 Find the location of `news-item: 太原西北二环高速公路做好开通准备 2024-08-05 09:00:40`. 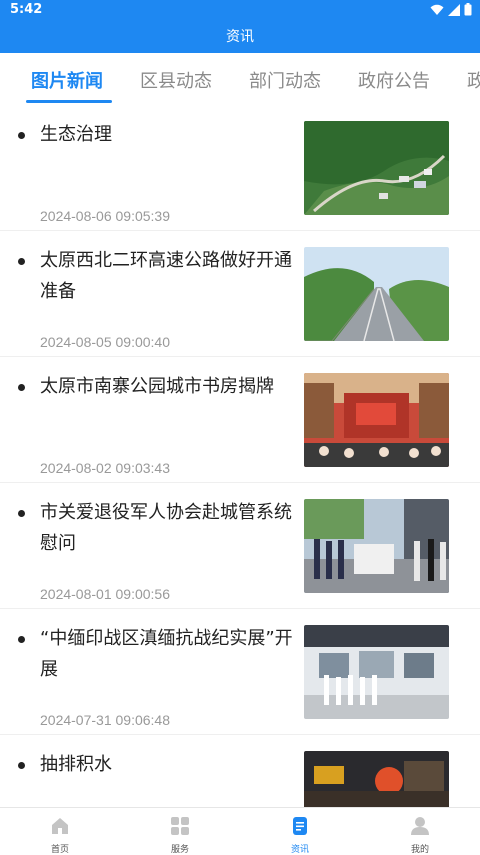

news-item: 太原西北二环高速公路做好开通准备 2024-08-05 09:00:40 is located at coordinates (240, 294).